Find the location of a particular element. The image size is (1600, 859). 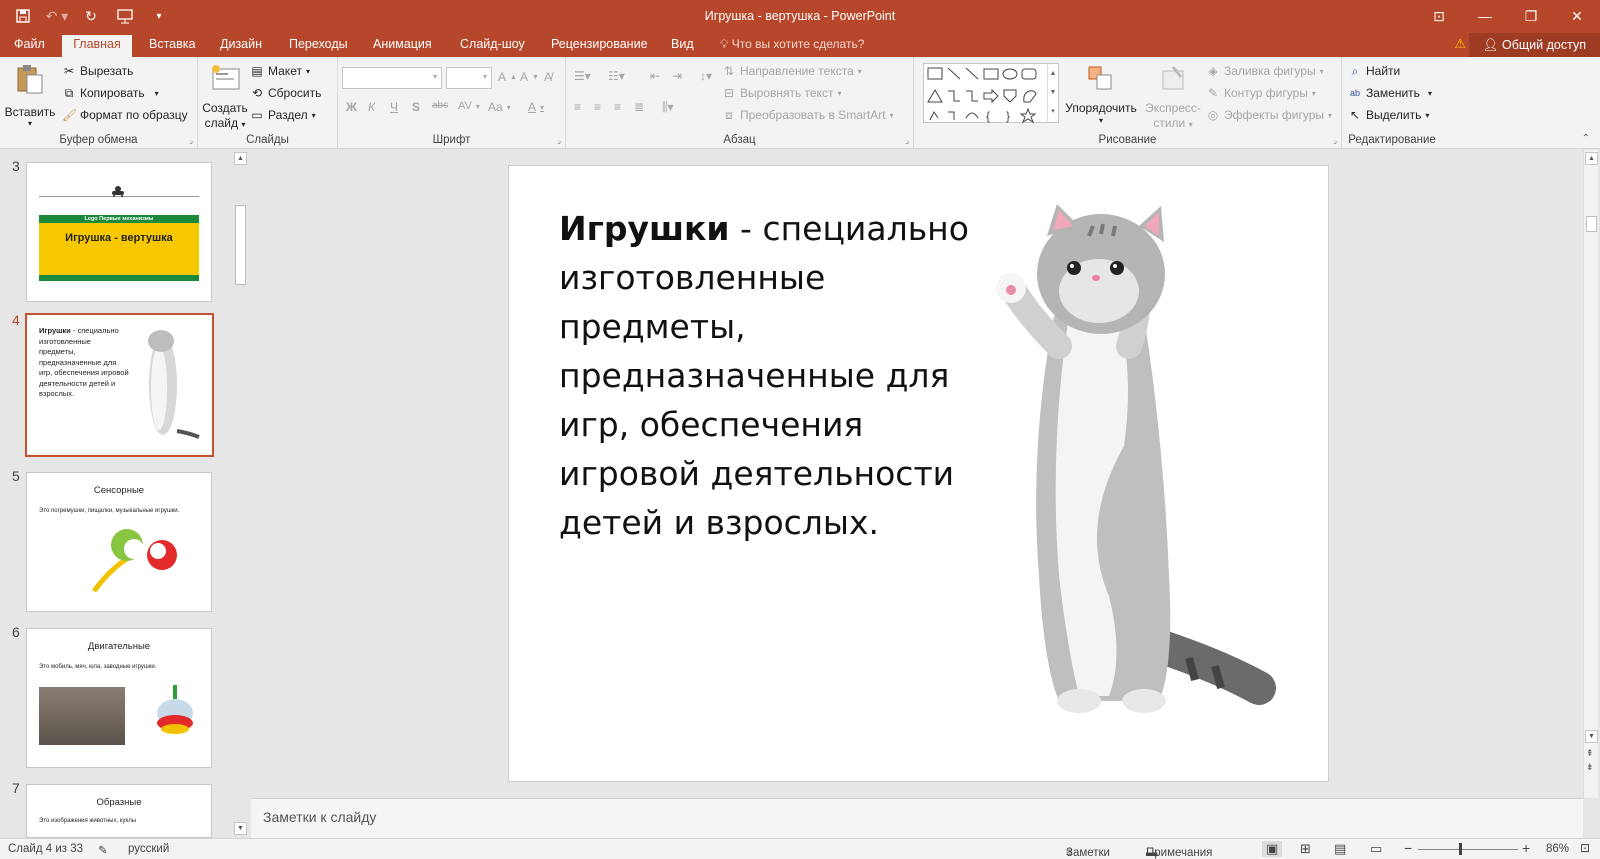

new-slide-button: Создать слайд ▾ is located at coordinates (225, 95).